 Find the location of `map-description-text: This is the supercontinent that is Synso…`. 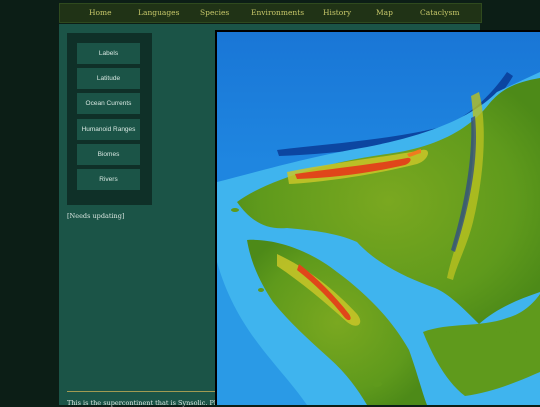

map-description-text: This is the supercontinent that is Synso… is located at coordinates (142, 403).